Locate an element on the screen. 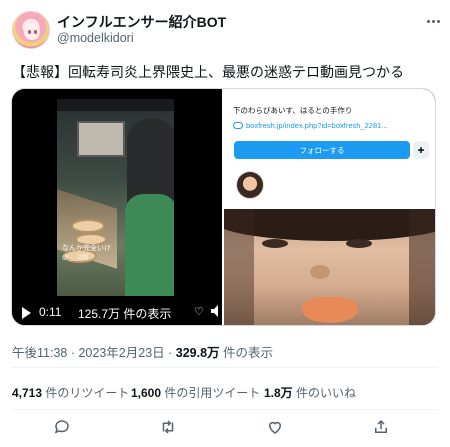 Image resolution: width=450 pixels, height=447 pixels. follow-button: フォローする is located at coordinates (322, 150).